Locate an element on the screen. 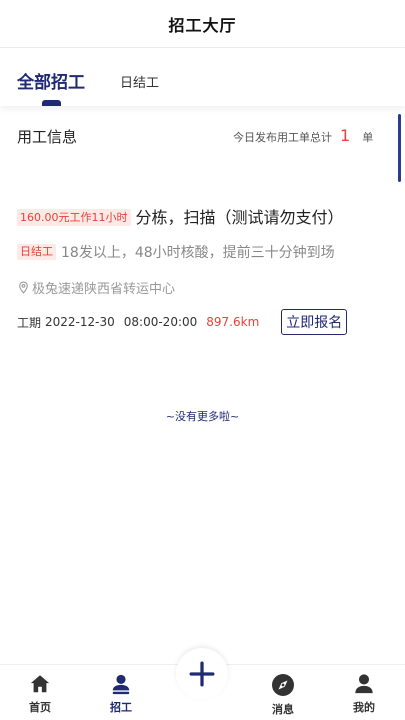  job-time: 08:00-20:00 is located at coordinates (160, 322).